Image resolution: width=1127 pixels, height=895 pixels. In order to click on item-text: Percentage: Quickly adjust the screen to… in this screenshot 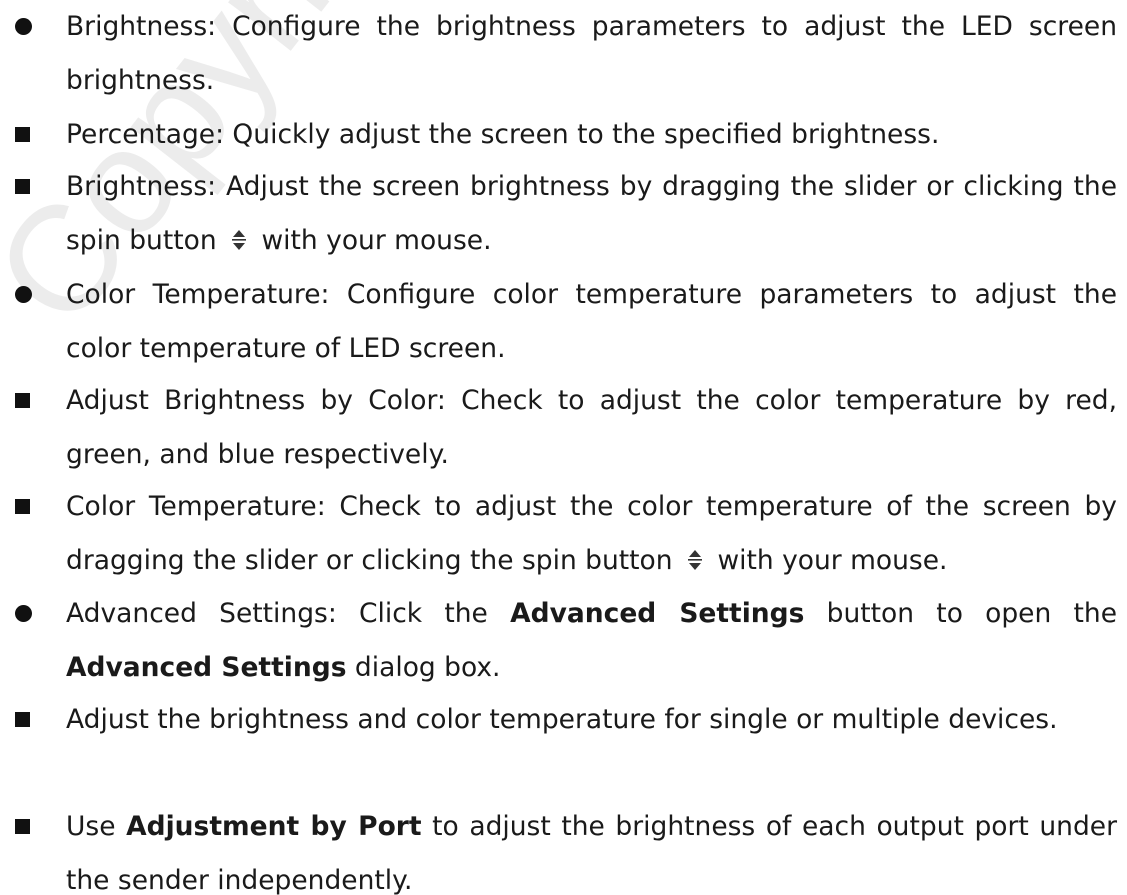, I will do `click(503, 134)`.